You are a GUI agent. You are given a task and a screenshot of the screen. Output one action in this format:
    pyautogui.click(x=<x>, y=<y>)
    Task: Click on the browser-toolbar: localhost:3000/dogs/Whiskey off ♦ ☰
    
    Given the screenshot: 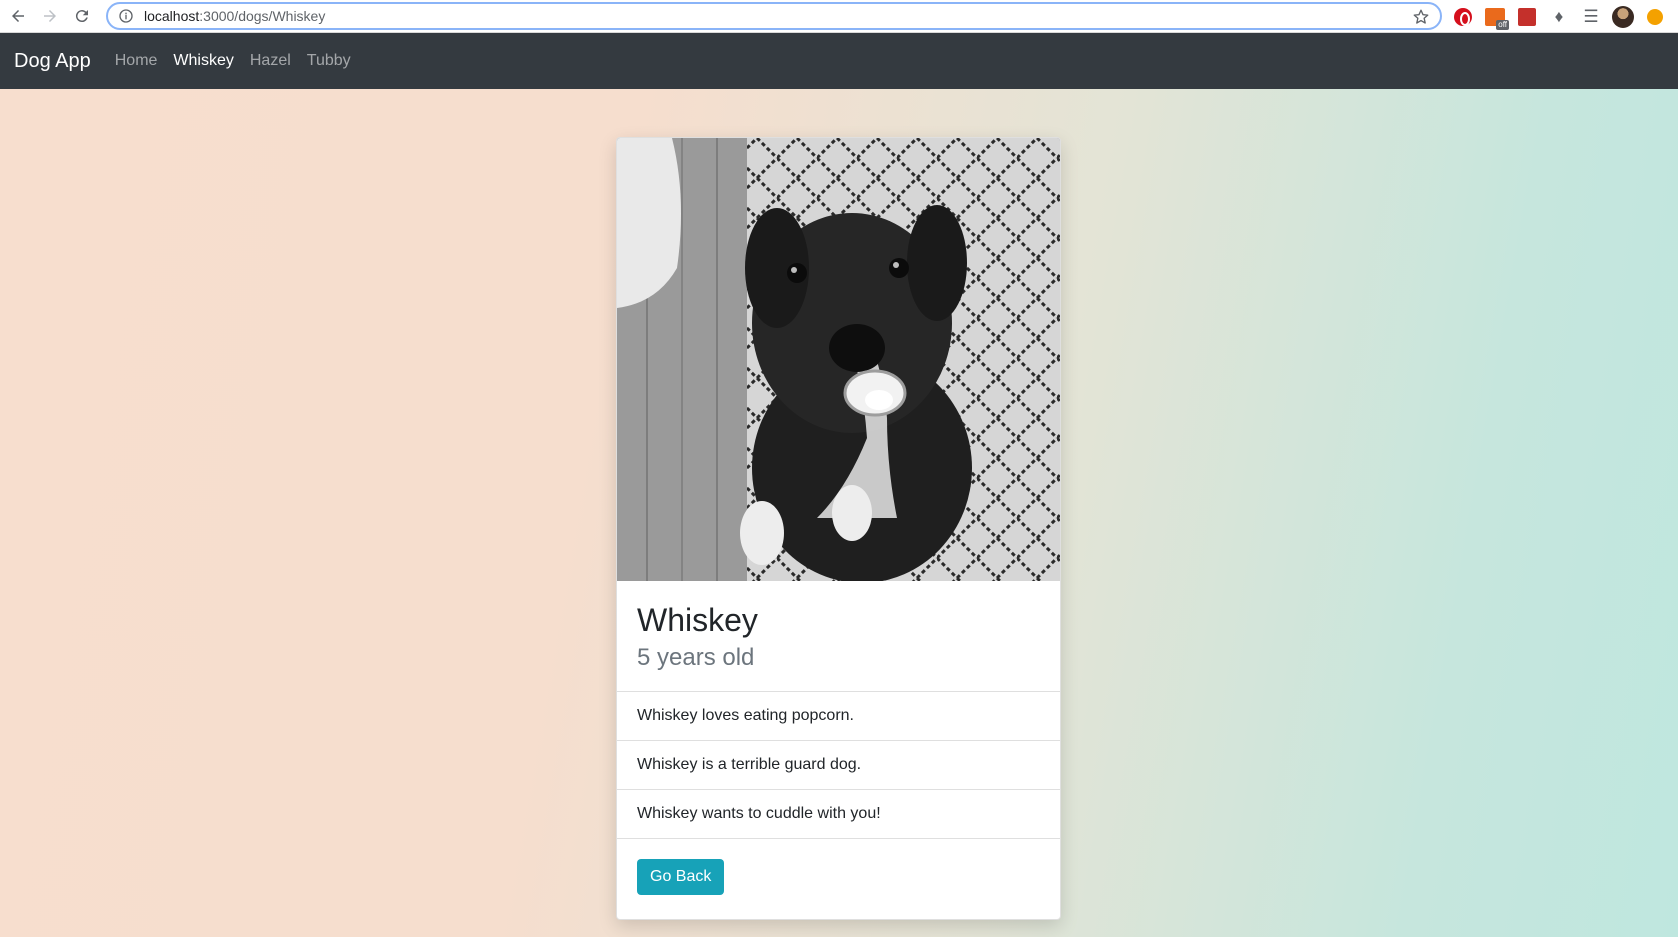 What is the action you would take?
    pyautogui.click(x=839, y=16)
    